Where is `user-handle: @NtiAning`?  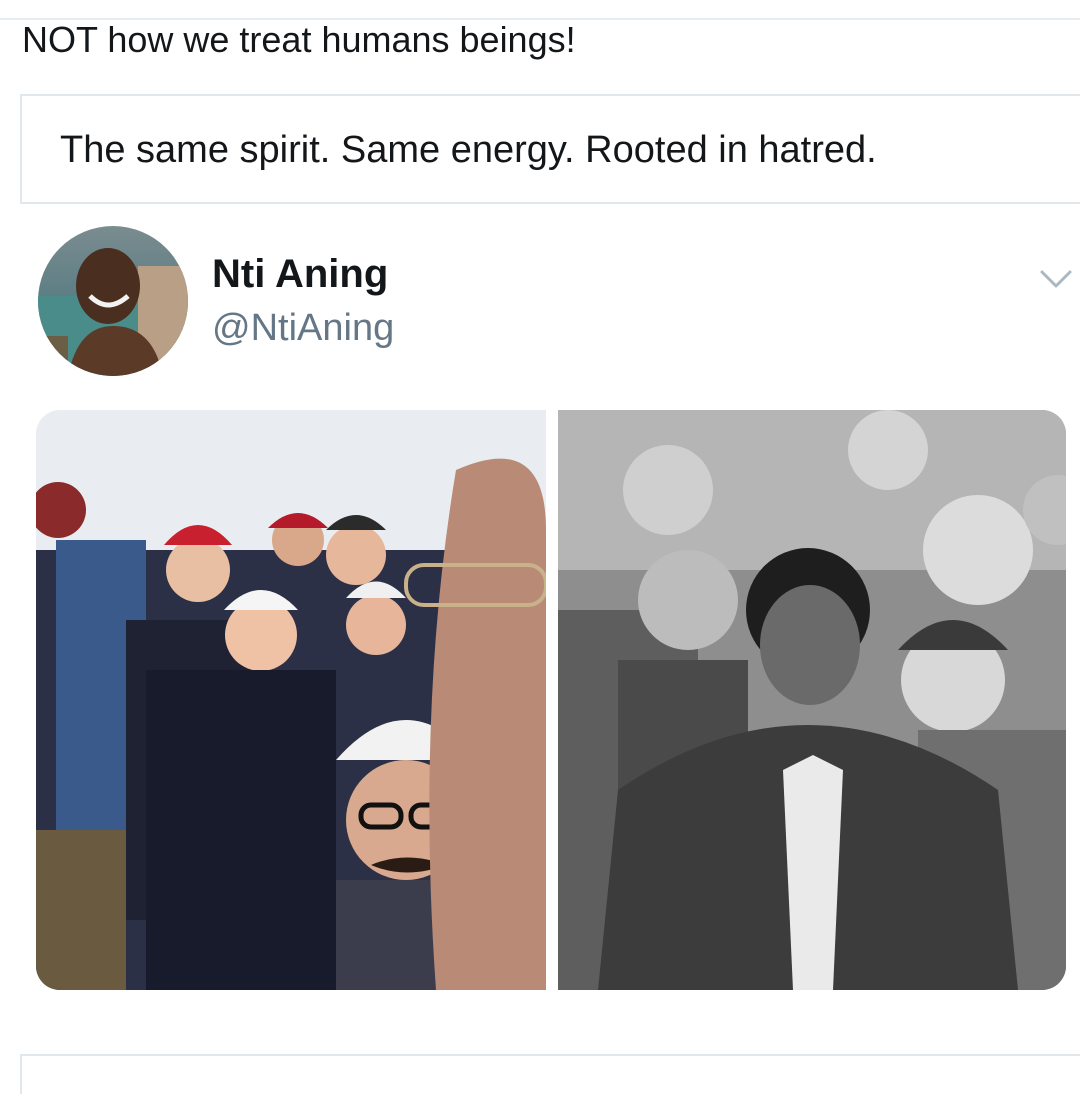 user-handle: @NtiAning is located at coordinates (303, 328).